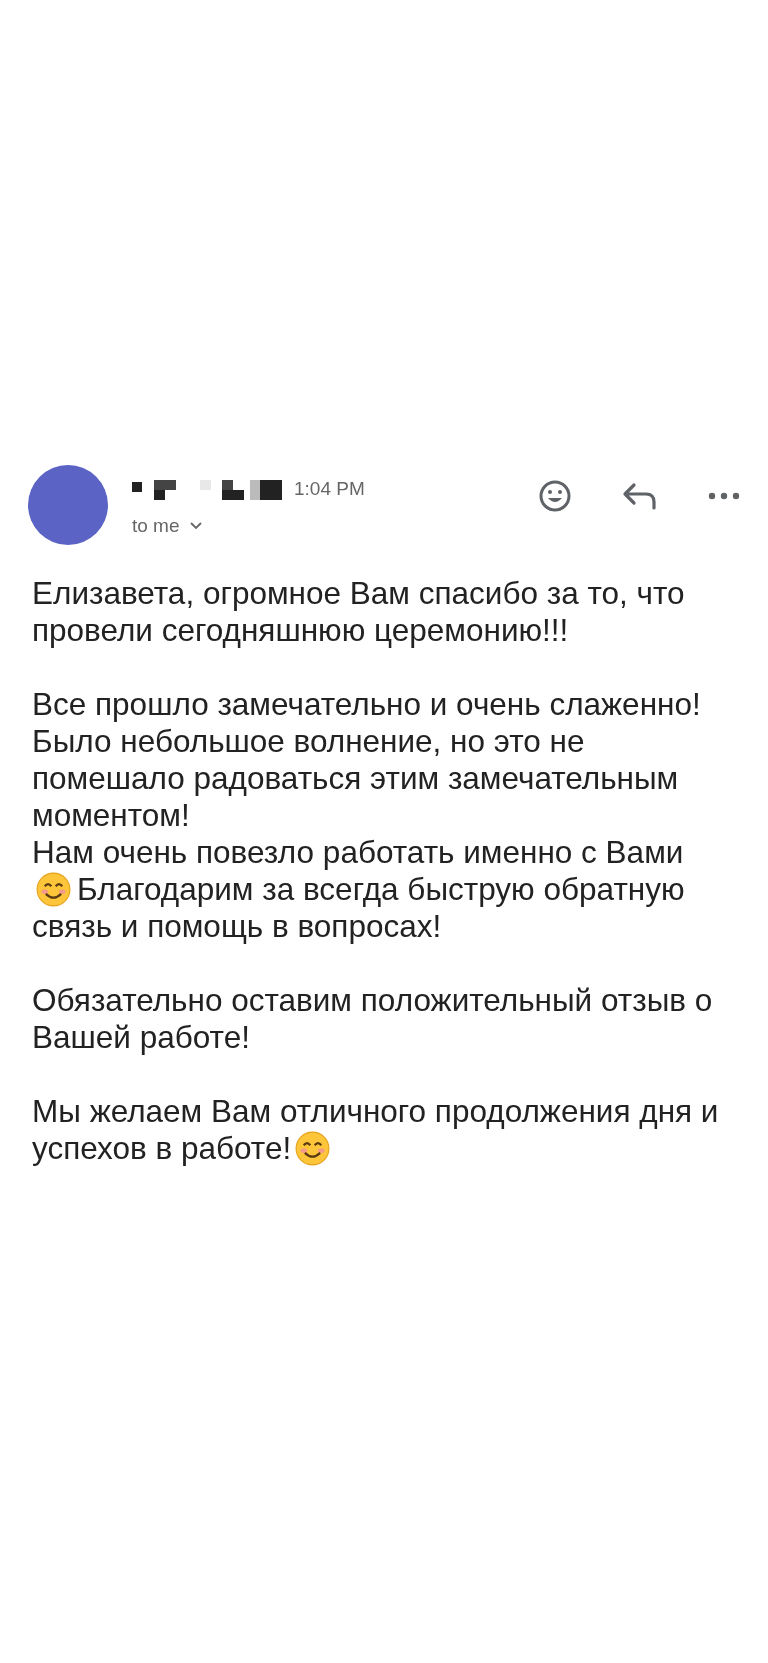 The image size is (768, 1663). What do you see at coordinates (366, 704) in the screenshot?
I see `message-text: Все прошло замечательно и очень слаженно!` at bounding box center [366, 704].